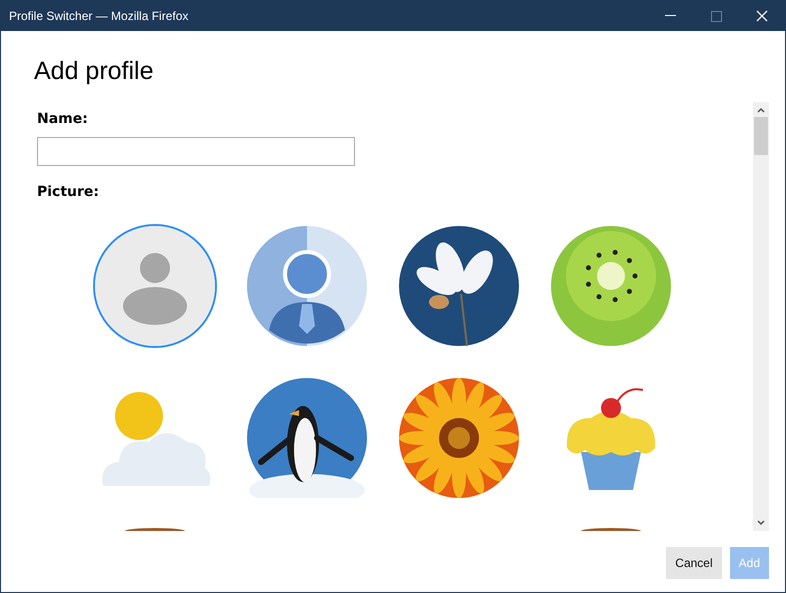 The height and width of the screenshot is (593, 786). I want to click on maximize-icon, so click(716, 16).